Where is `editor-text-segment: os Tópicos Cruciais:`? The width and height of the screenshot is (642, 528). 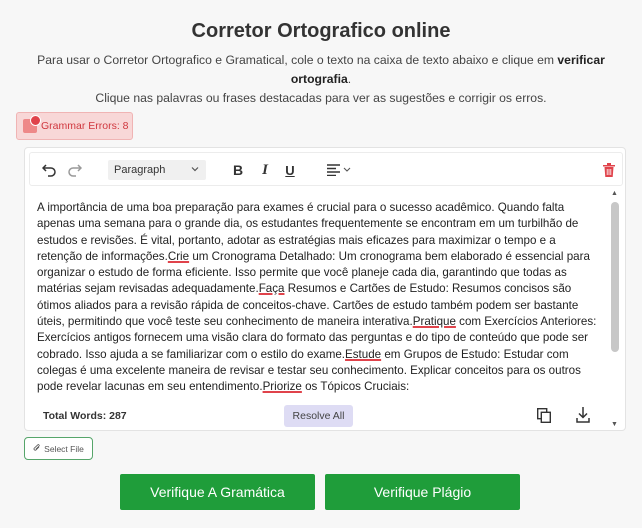
editor-text-segment: os Tópicos Cruciais: is located at coordinates (355, 387).